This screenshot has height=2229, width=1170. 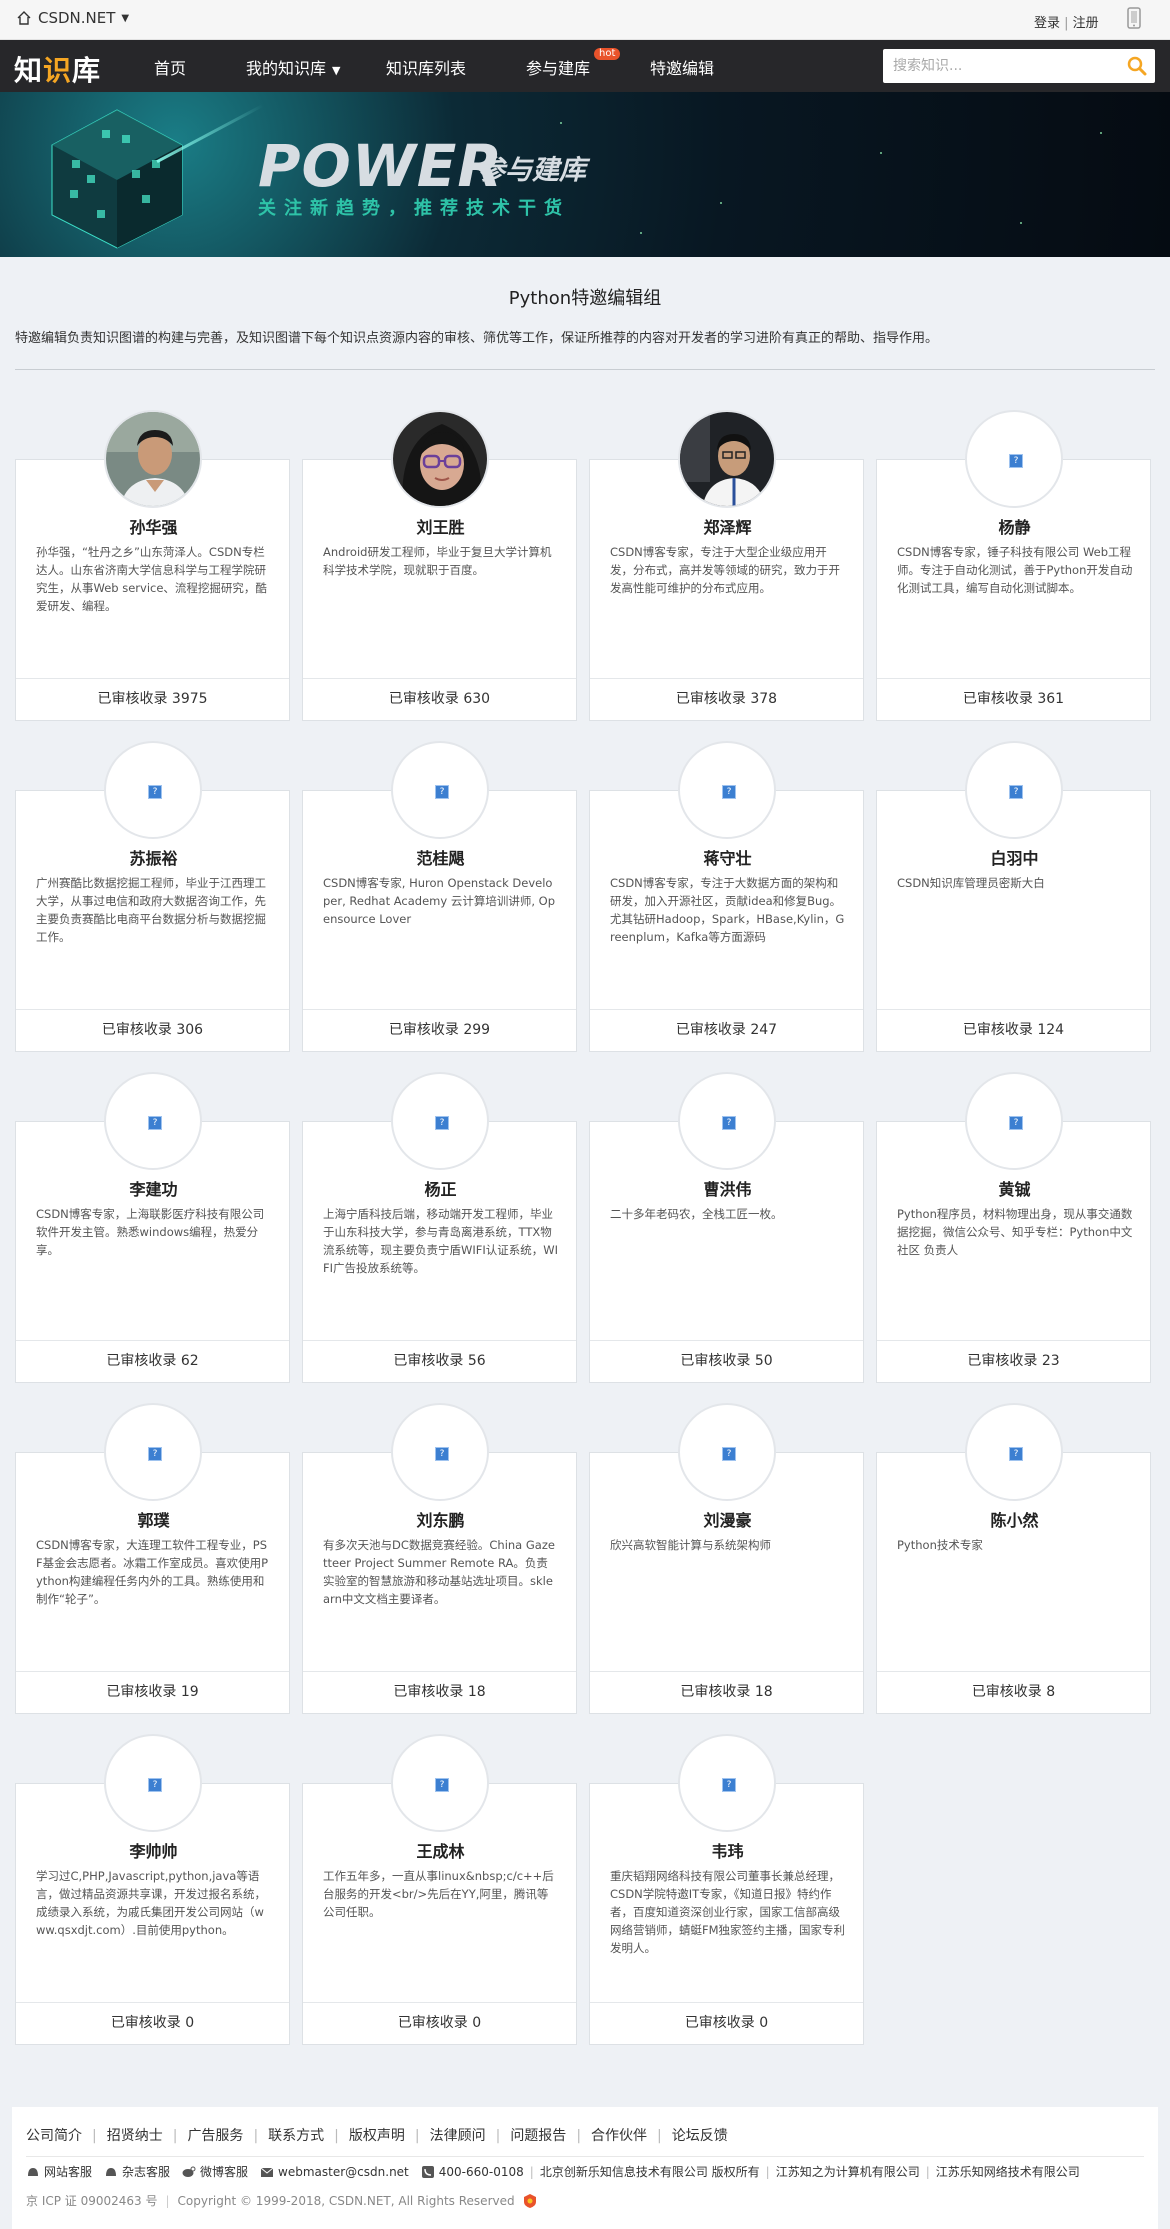 What do you see at coordinates (682, 67) in the screenshot?
I see `nav-item-special-editors: 特邀编辑` at bounding box center [682, 67].